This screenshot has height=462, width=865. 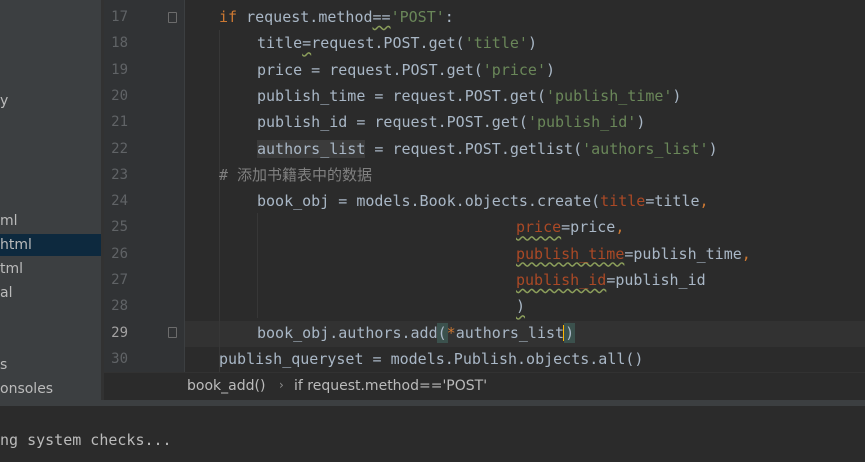 I want to click on code-token: *, so click(x=451, y=332).